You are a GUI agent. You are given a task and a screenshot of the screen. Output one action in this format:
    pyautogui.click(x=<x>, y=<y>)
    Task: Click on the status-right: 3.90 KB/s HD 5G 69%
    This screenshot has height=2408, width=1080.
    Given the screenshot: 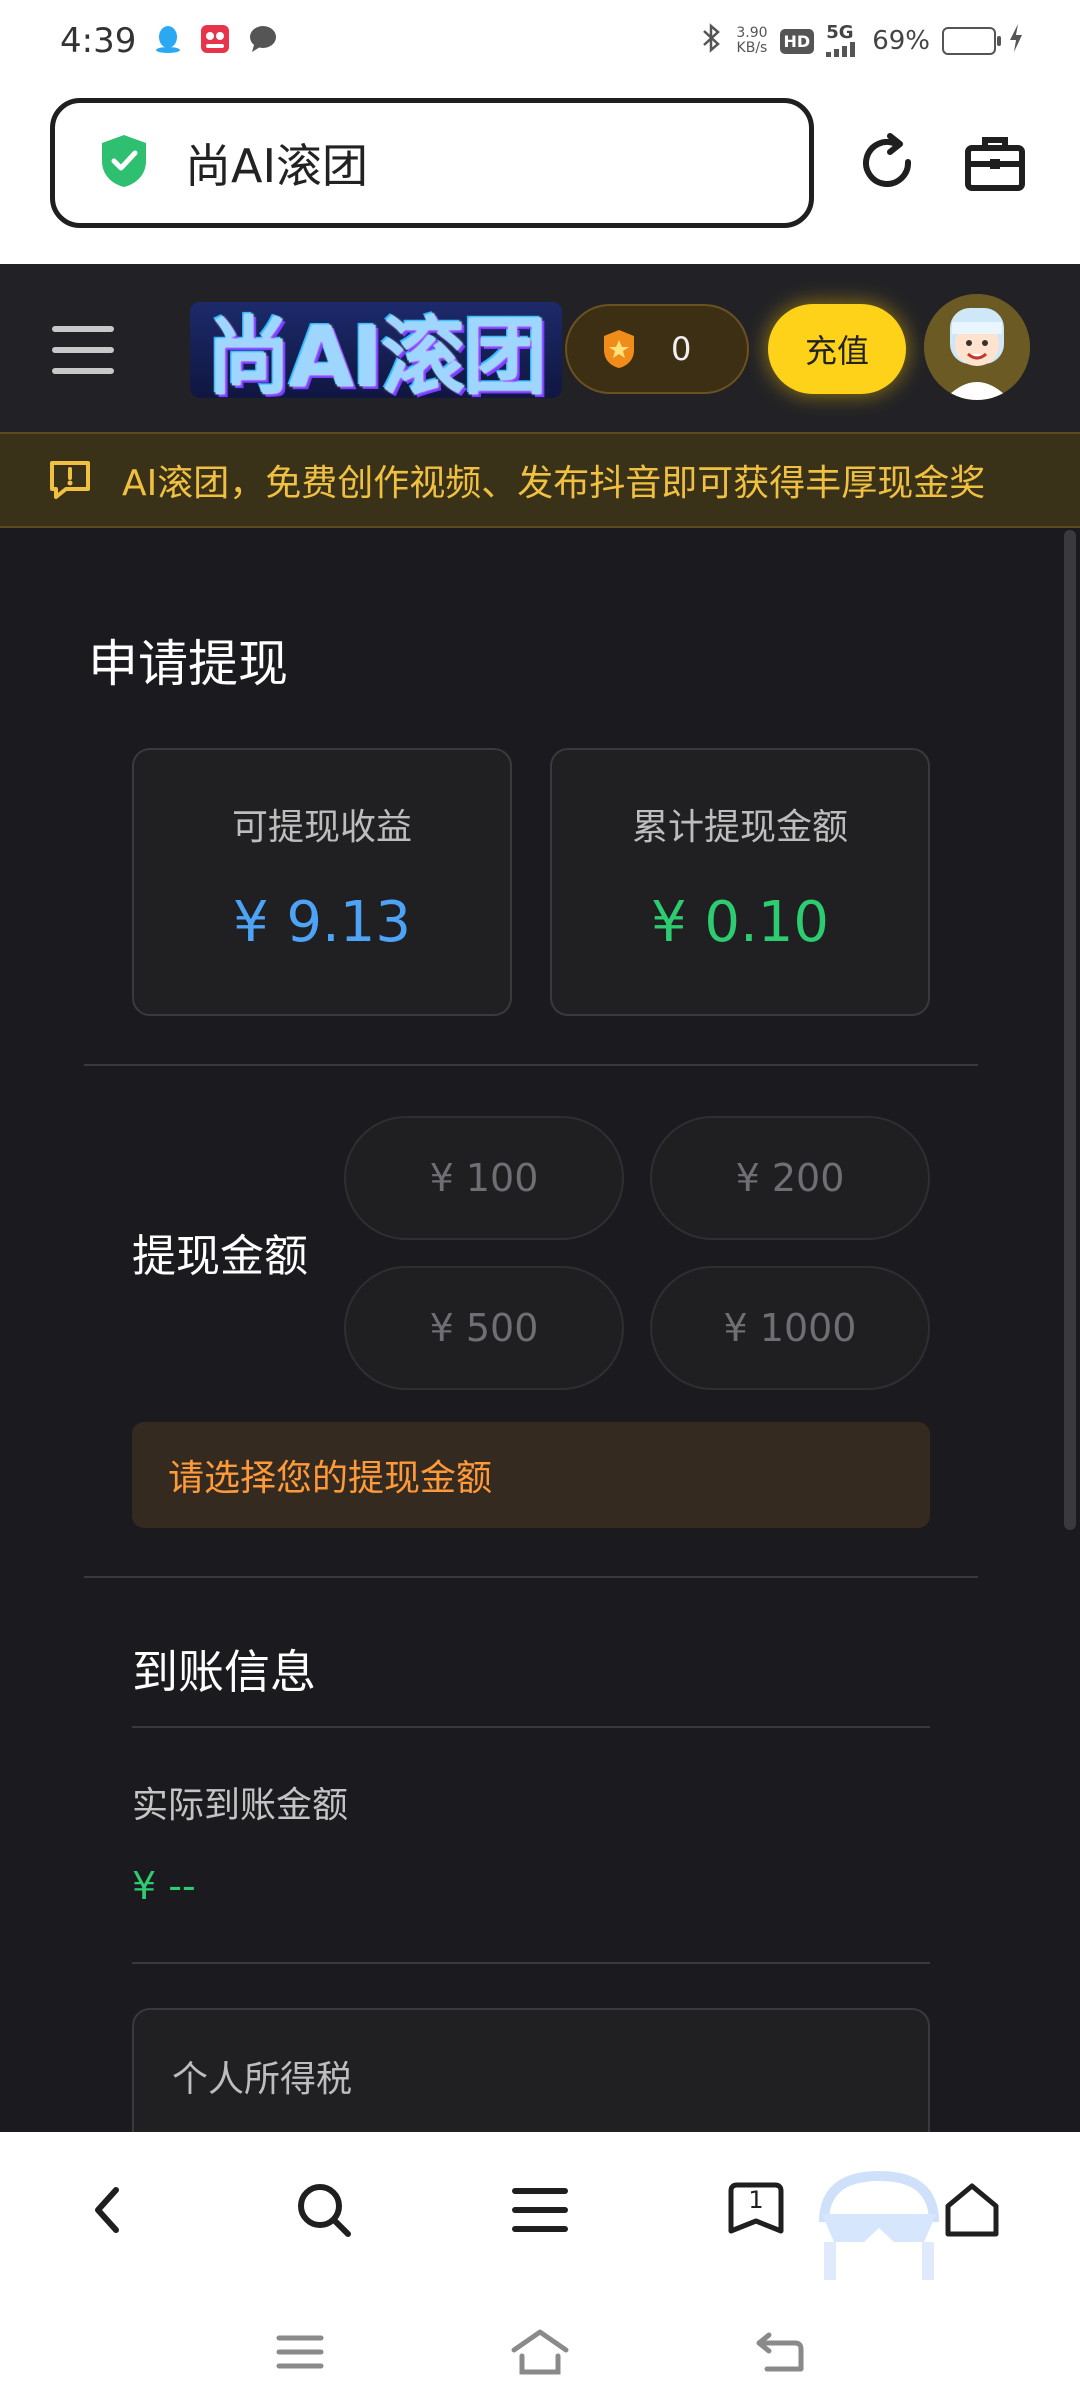 What is the action you would take?
    pyautogui.click(x=861, y=41)
    